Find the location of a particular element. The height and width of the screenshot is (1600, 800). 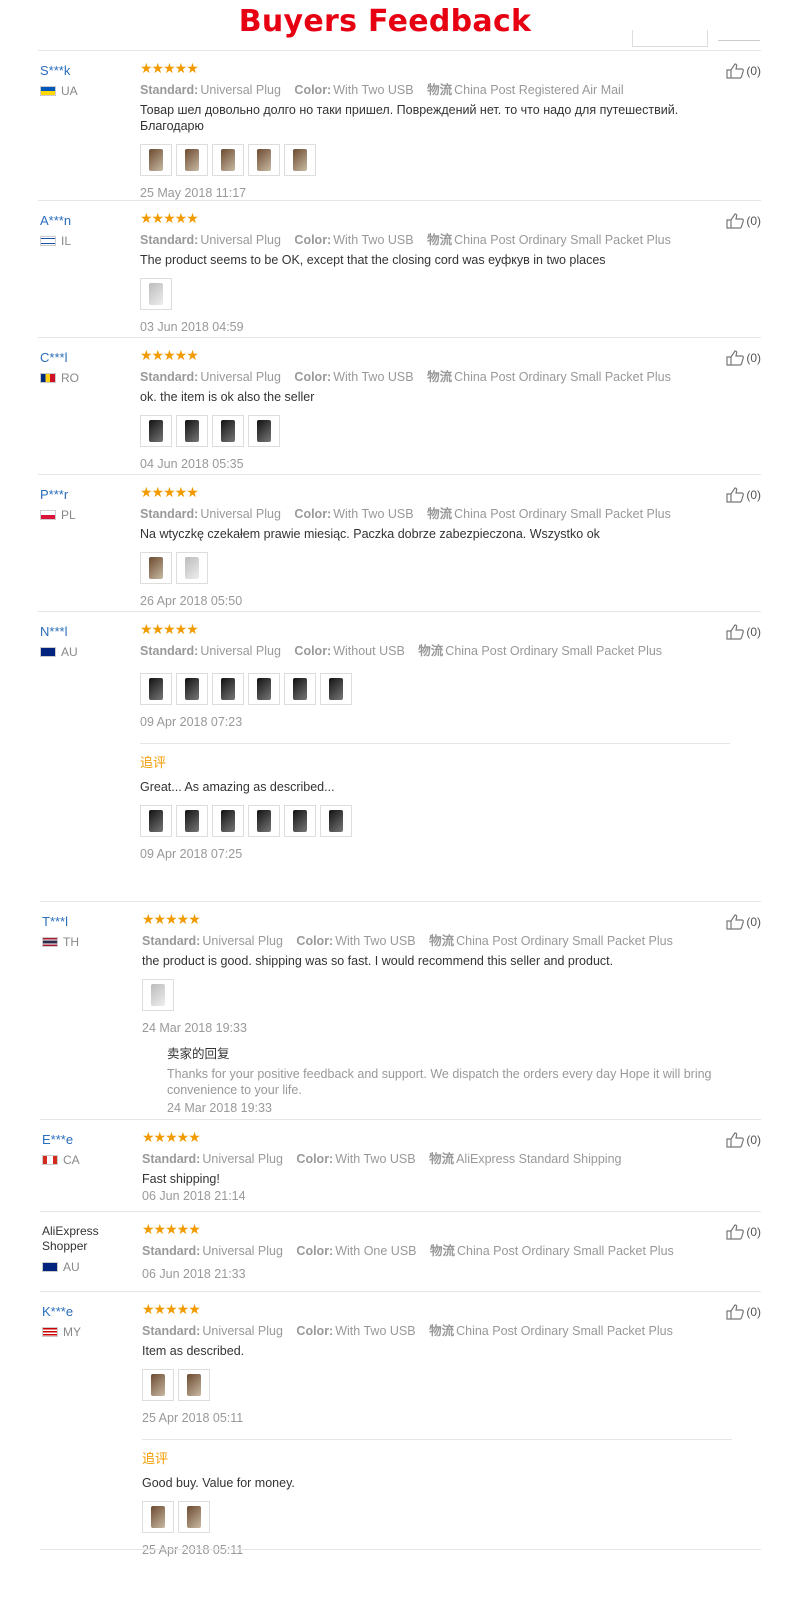

review-text: Fast shipping! is located at coordinates (181, 1179).